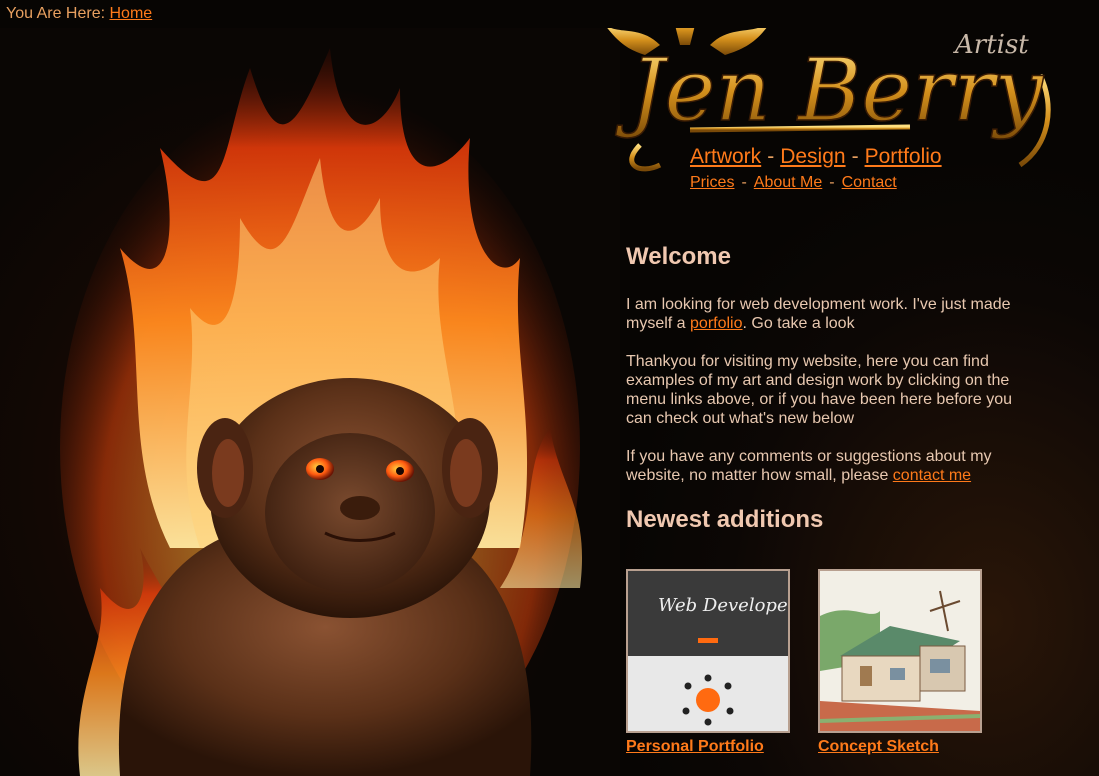 Image resolution: width=1099 pixels, height=776 pixels. I want to click on primary-nav: Artwork - Design - Portfolio, so click(816, 157).